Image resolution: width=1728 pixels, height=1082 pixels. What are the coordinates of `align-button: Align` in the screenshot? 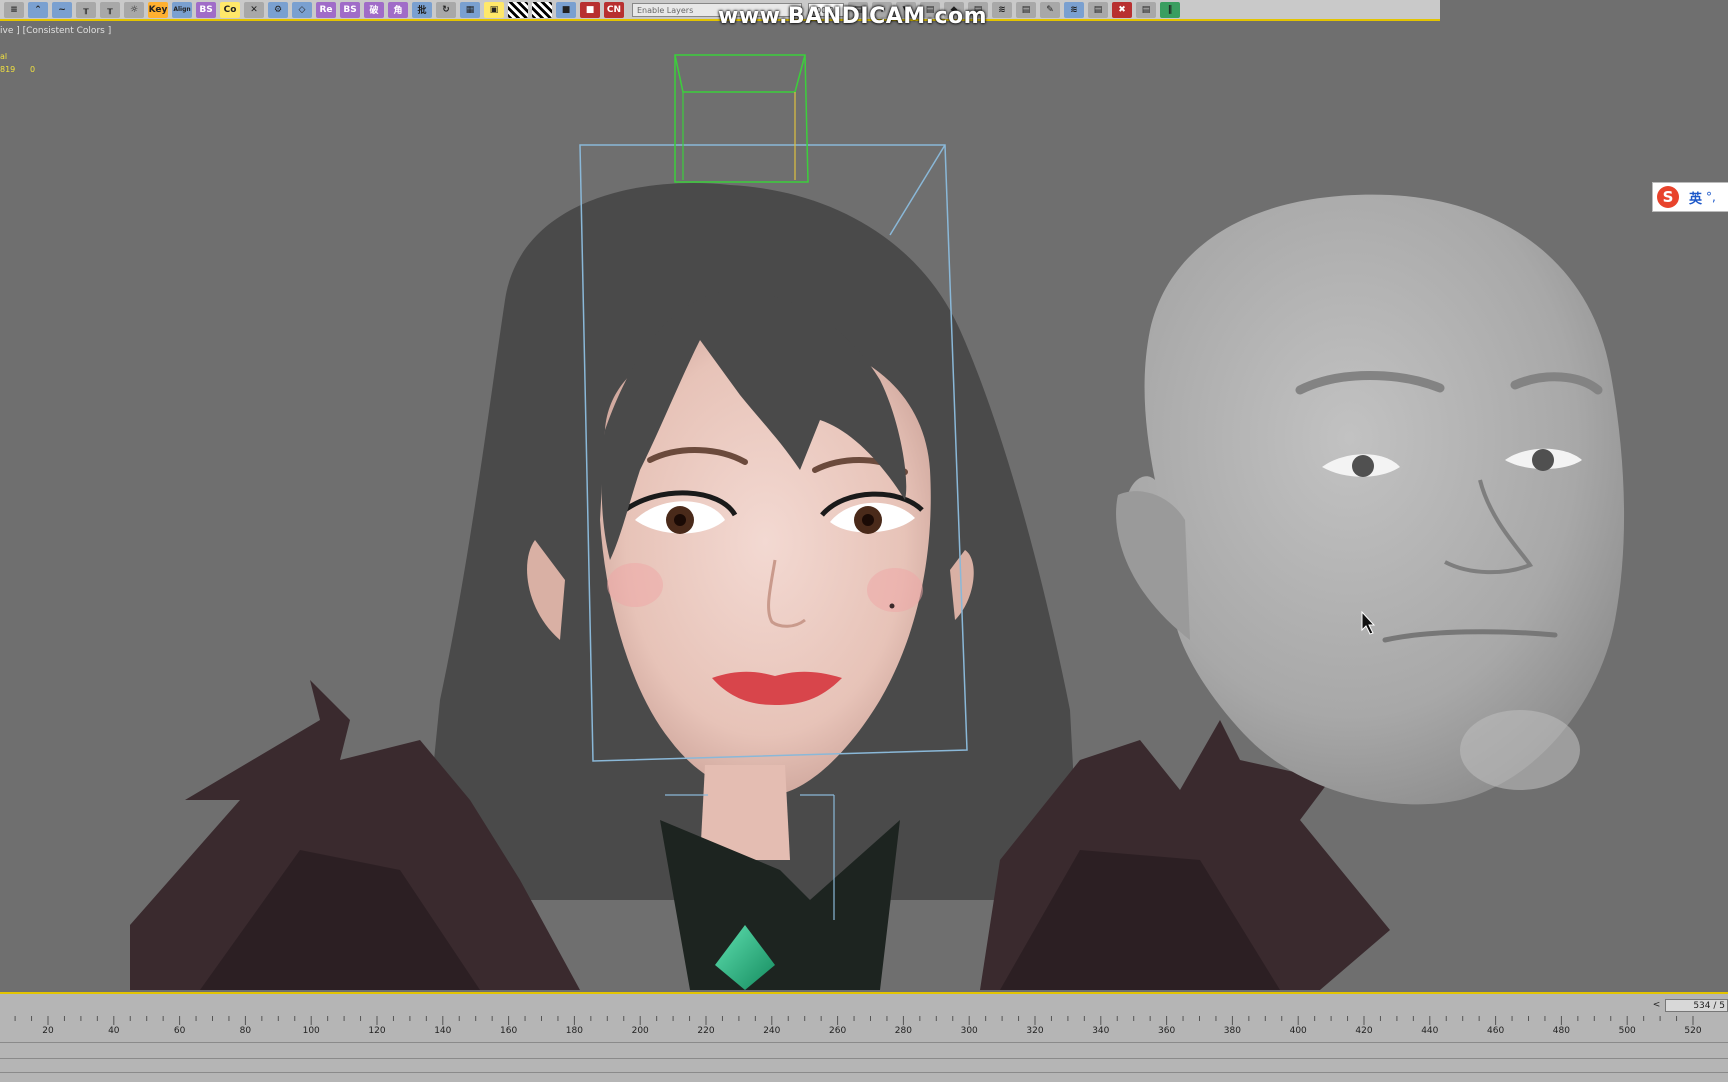 It's located at (182, 9).